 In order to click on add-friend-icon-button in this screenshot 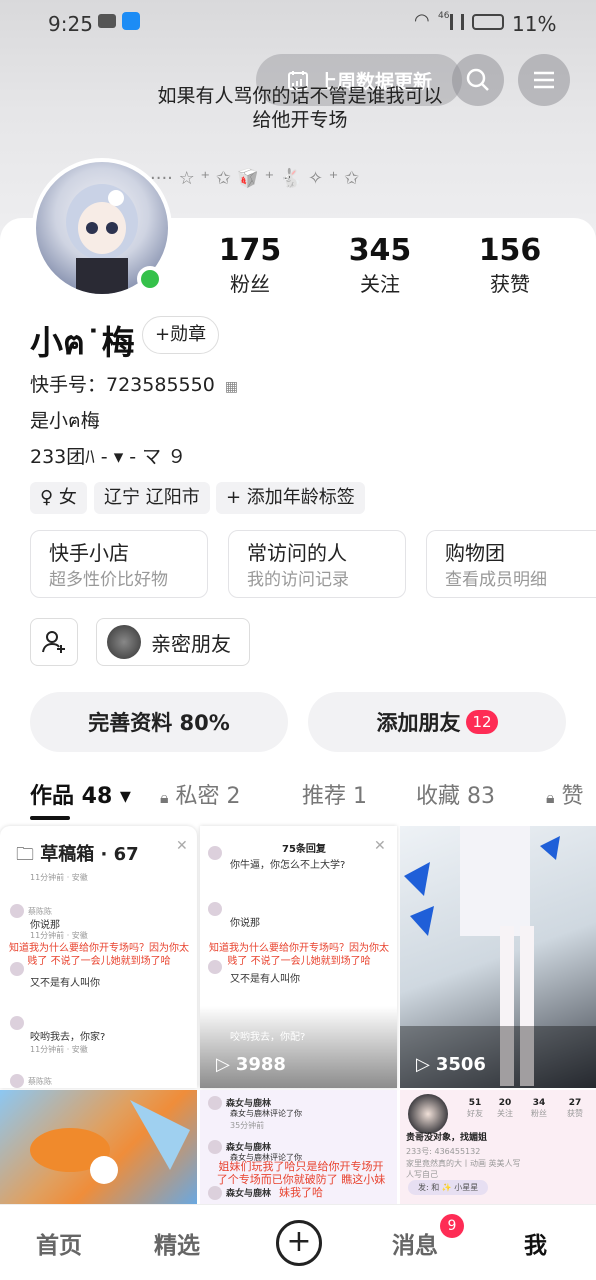, I will do `click(54, 642)`.